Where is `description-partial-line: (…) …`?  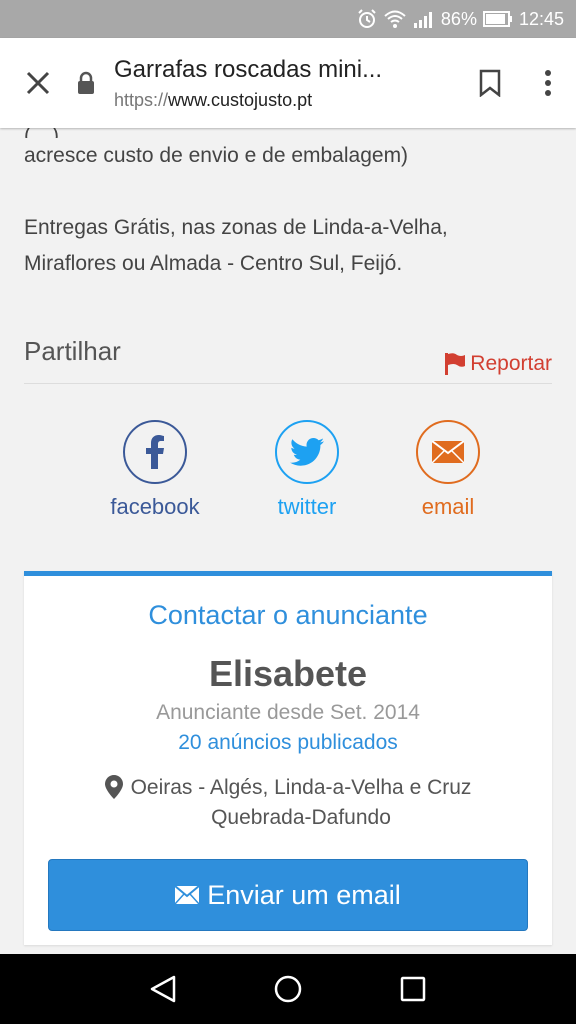 description-partial-line: (…) … is located at coordinates (288, 133).